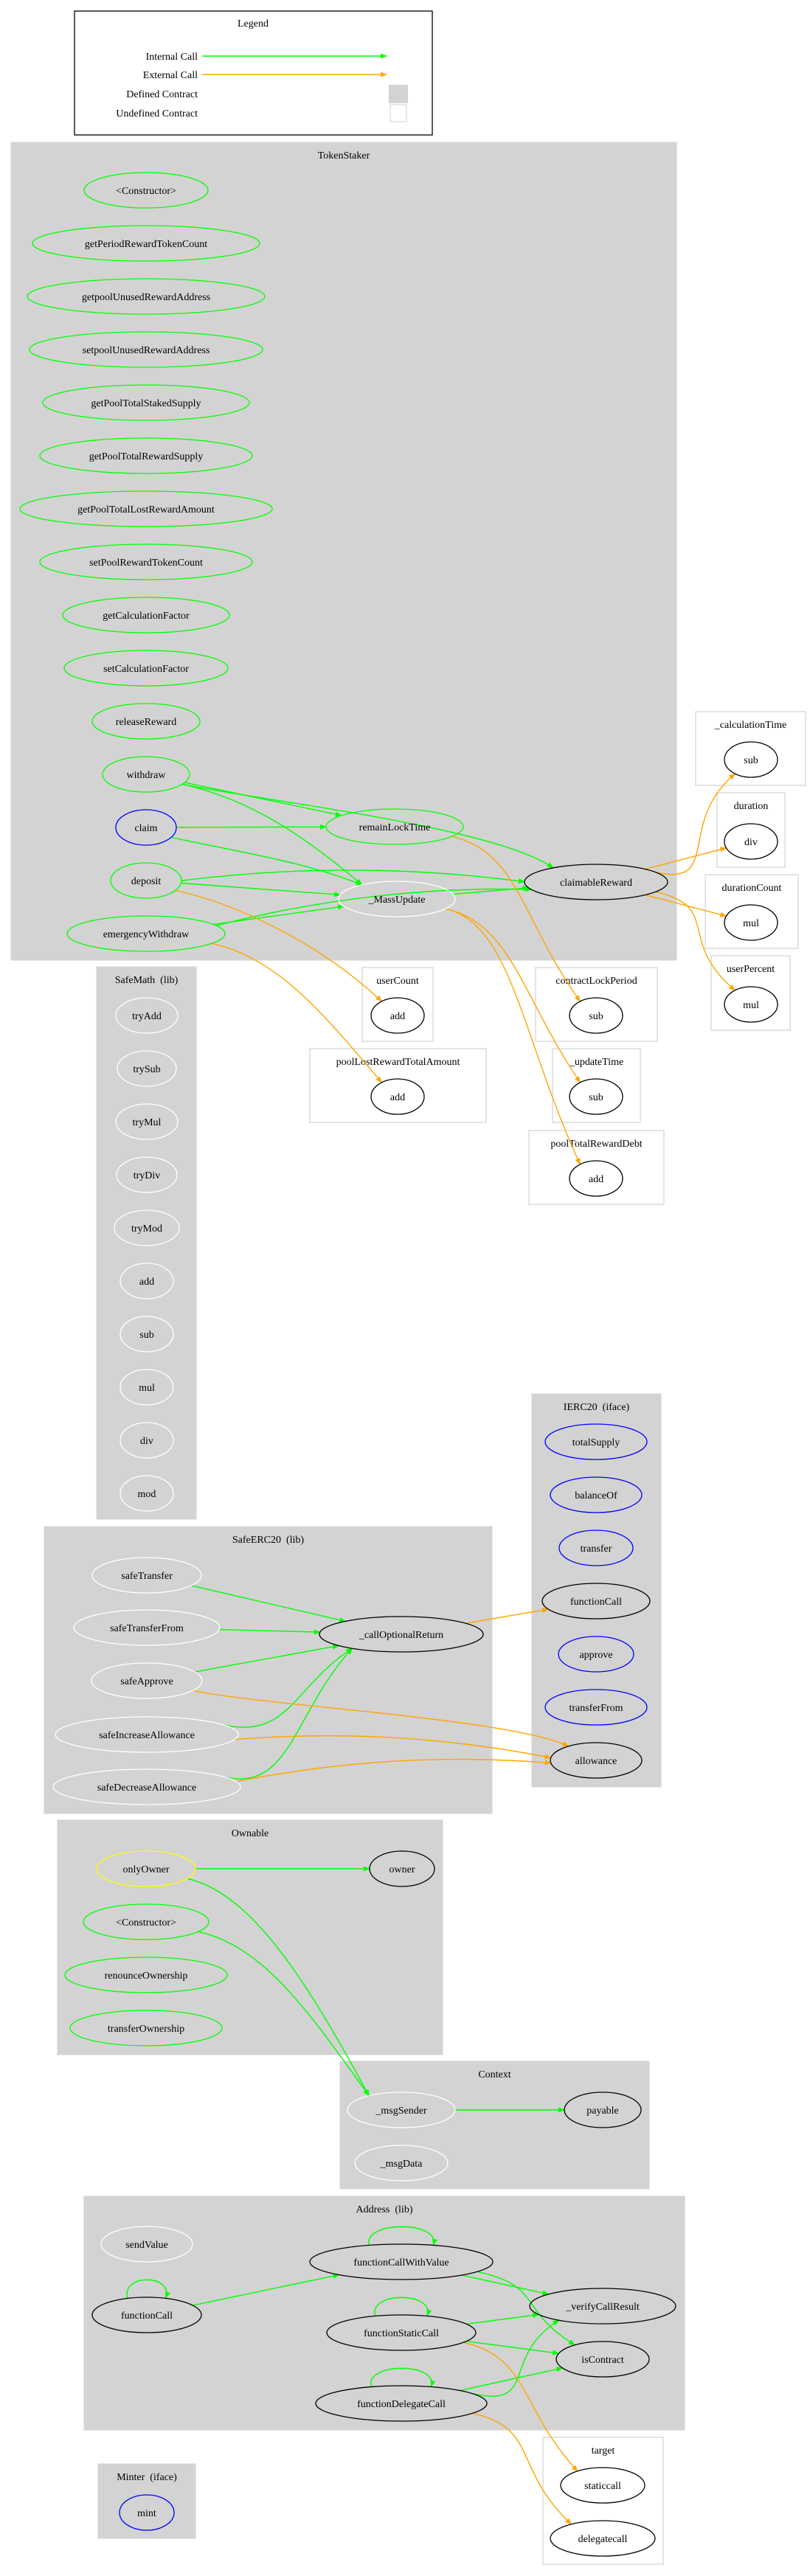  Describe the element at coordinates (147, 2501) in the screenshot. I see `cluster-minter: Minter (iface)` at that location.